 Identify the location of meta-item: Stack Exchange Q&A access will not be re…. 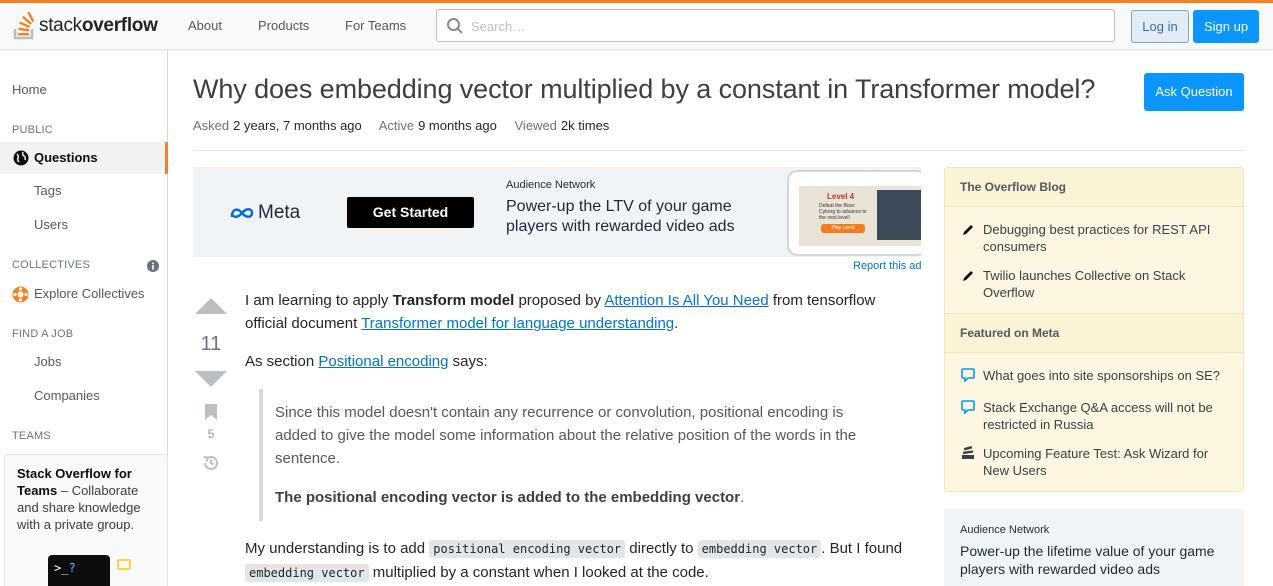
(1108, 416).